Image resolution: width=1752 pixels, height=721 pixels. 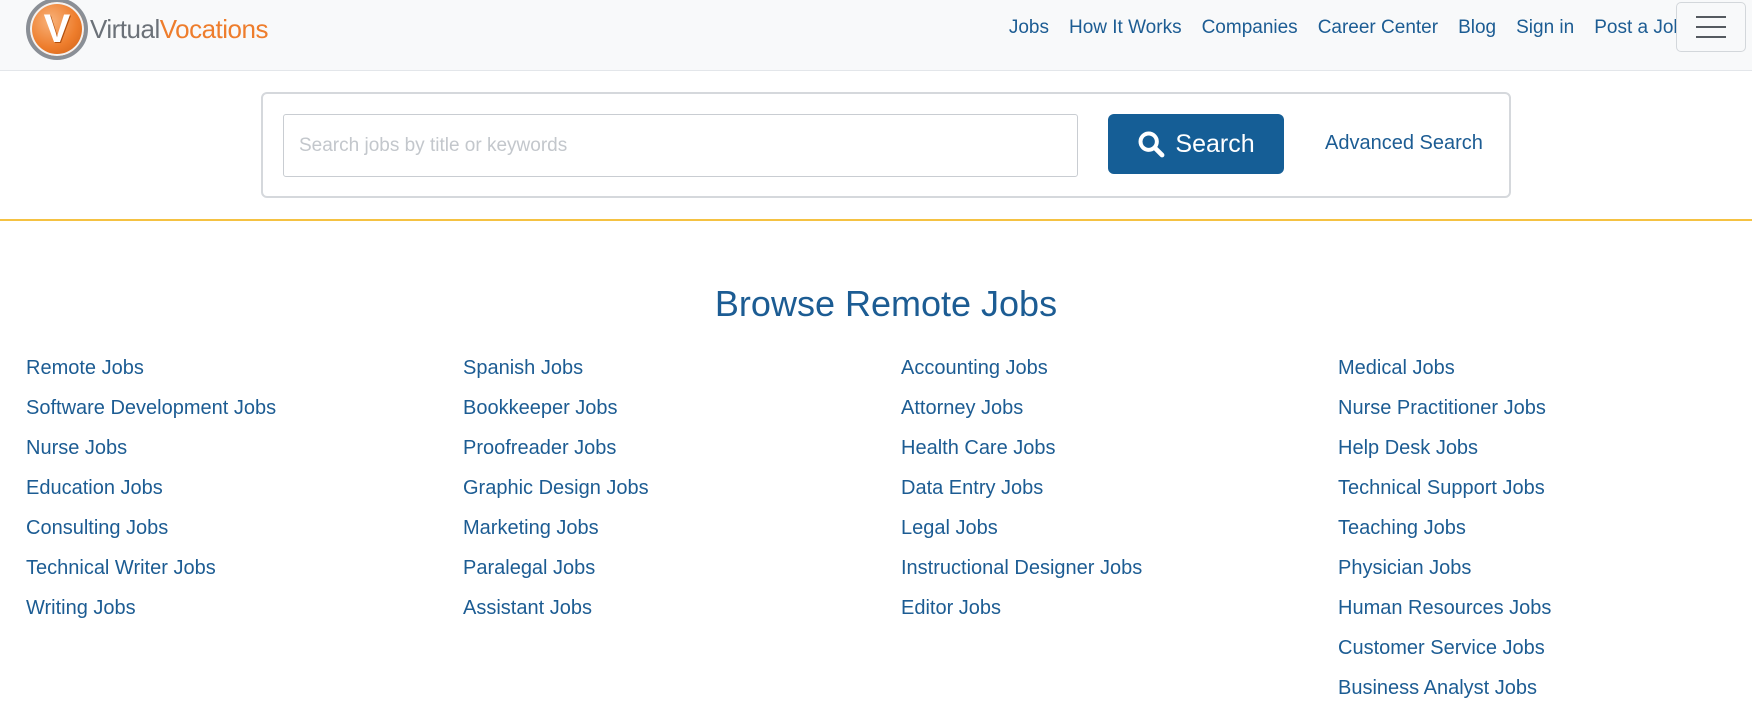 What do you see at coordinates (949, 528) in the screenshot?
I see `job-category-link: Legal Jobs` at bounding box center [949, 528].